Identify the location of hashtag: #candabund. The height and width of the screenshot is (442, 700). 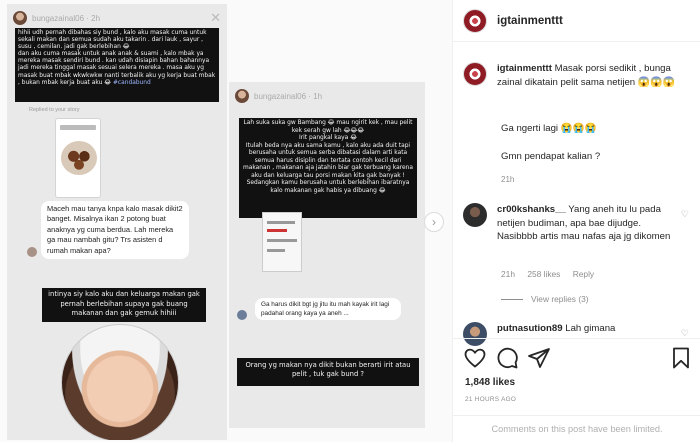
(131, 82).